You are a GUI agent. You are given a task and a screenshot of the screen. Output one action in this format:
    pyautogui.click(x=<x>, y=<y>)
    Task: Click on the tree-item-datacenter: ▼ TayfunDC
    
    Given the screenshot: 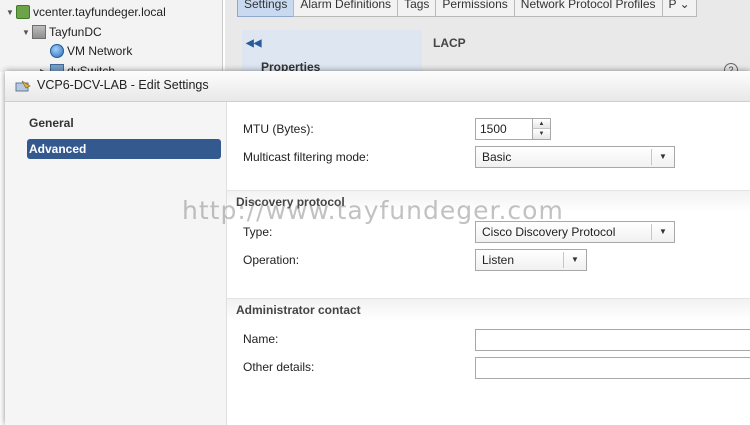 What is the action you would take?
    pyautogui.click(x=62, y=31)
    